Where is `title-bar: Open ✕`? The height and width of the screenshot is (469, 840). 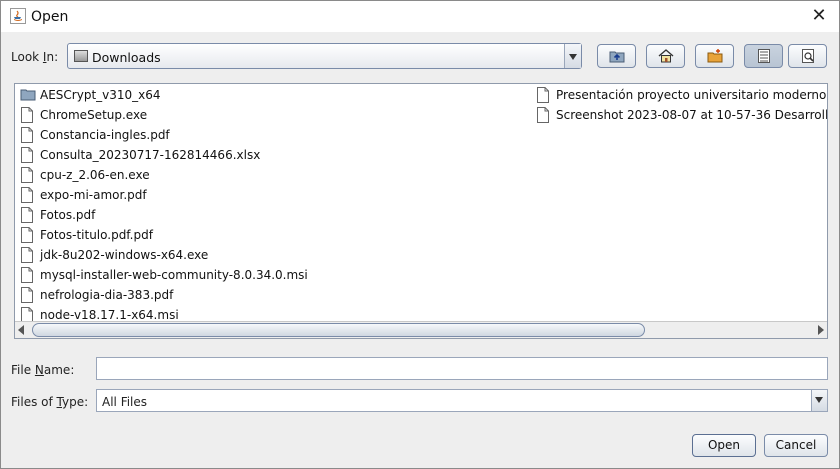 title-bar: Open ✕ is located at coordinates (420, 16).